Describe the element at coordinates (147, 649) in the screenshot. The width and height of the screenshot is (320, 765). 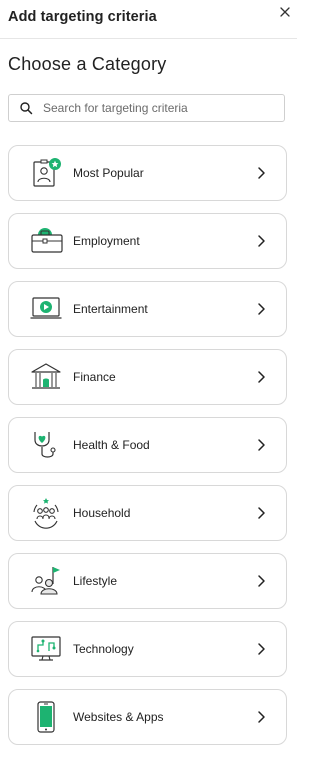
I see `category-technology: Technology` at that location.